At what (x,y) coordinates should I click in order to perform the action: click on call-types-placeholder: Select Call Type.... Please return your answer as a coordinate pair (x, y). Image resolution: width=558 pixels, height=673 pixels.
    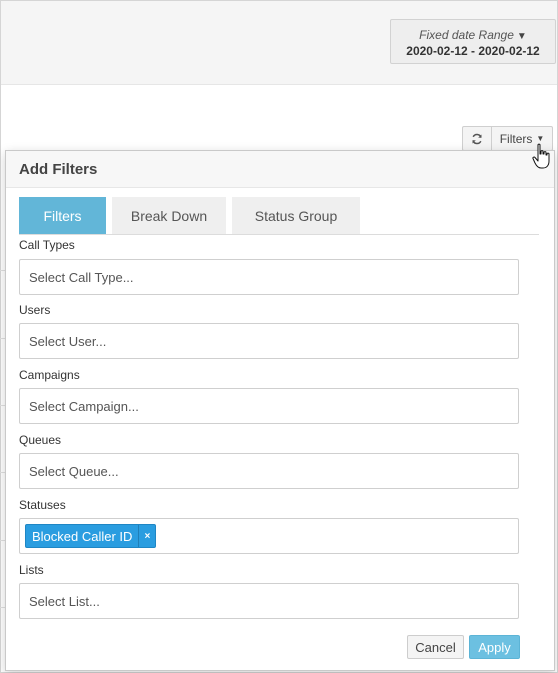
    Looking at the image, I should click on (81, 277).